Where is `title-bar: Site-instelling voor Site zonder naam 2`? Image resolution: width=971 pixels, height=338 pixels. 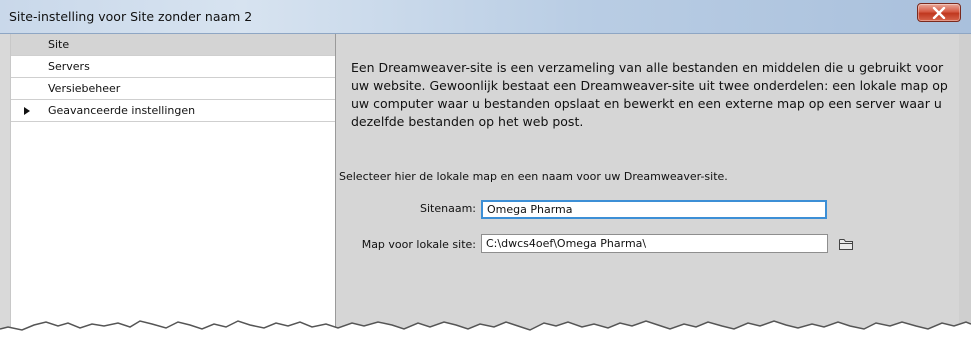 title-bar: Site-instelling voor Site zonder naam 2 is located at coordinates (485, 17).